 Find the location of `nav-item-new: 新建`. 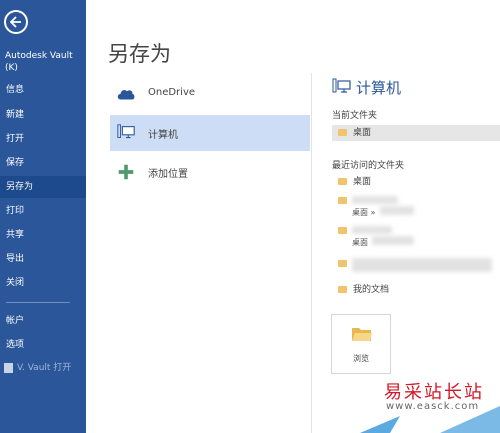

nav-item-new: 新建 is located at coordinates (43, 115).